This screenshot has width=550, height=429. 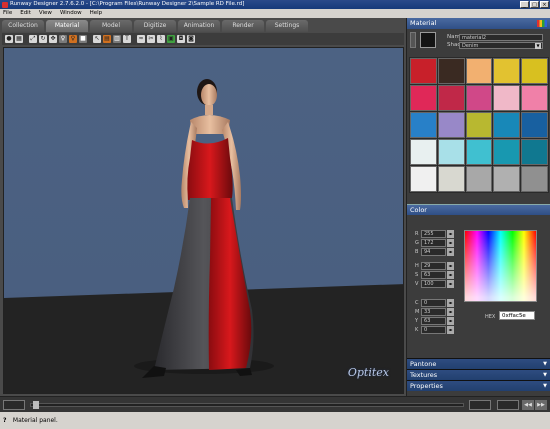 I want to click on simulate-icon: ▣, so click(x=171, y=39).